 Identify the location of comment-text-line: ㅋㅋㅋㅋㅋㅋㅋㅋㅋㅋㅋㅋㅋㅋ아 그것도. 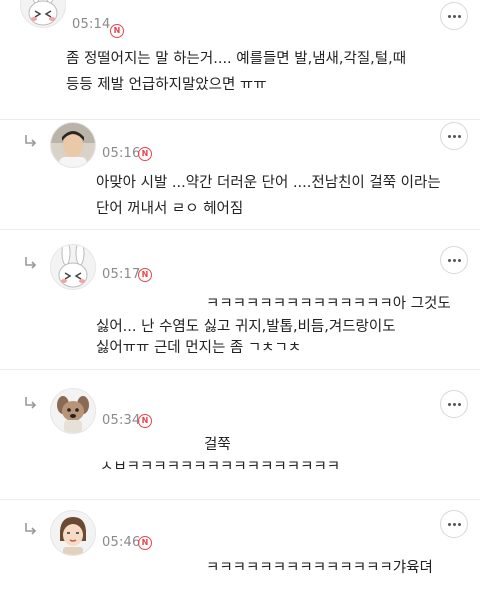
(328, 304).